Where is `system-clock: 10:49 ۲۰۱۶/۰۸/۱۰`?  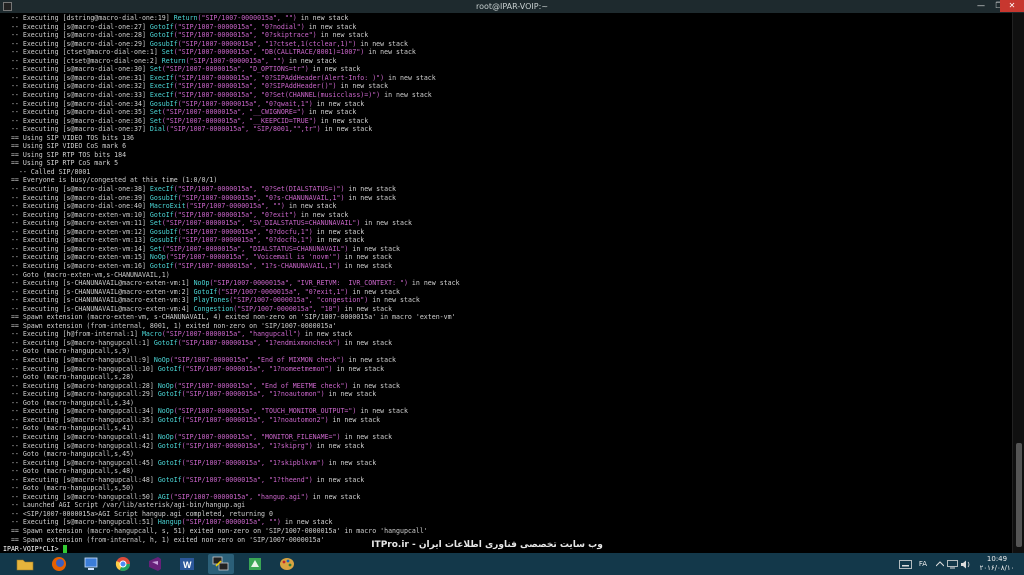 system-clock: 10:49 ۲۰۱۶/۰۸/۱۰ is located at coordinates (997, 564).